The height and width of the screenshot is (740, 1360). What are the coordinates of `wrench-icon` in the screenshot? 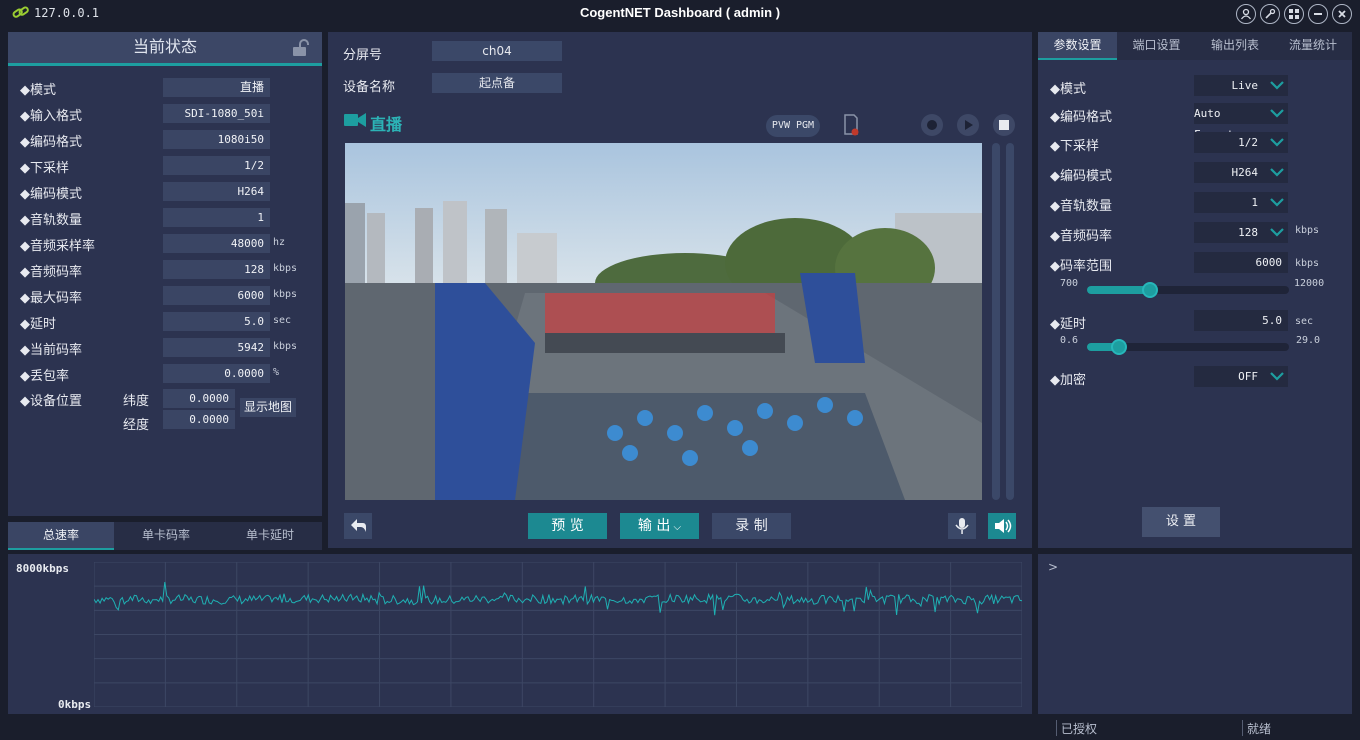 It's located at (1270, 14).